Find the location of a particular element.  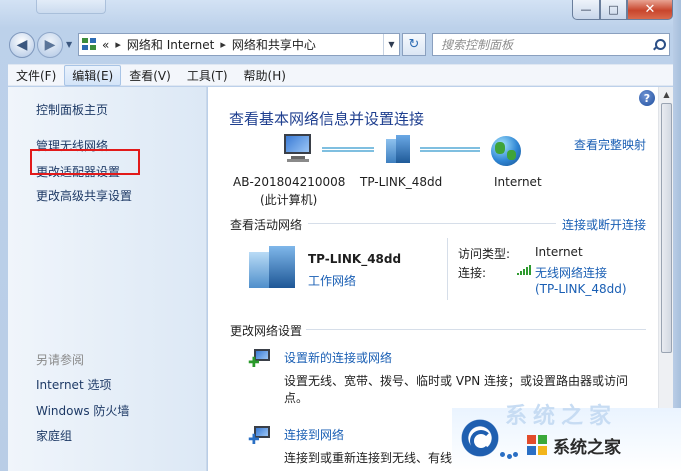

homegroup-link: 家庭组 is located at coordinates (54, 435).